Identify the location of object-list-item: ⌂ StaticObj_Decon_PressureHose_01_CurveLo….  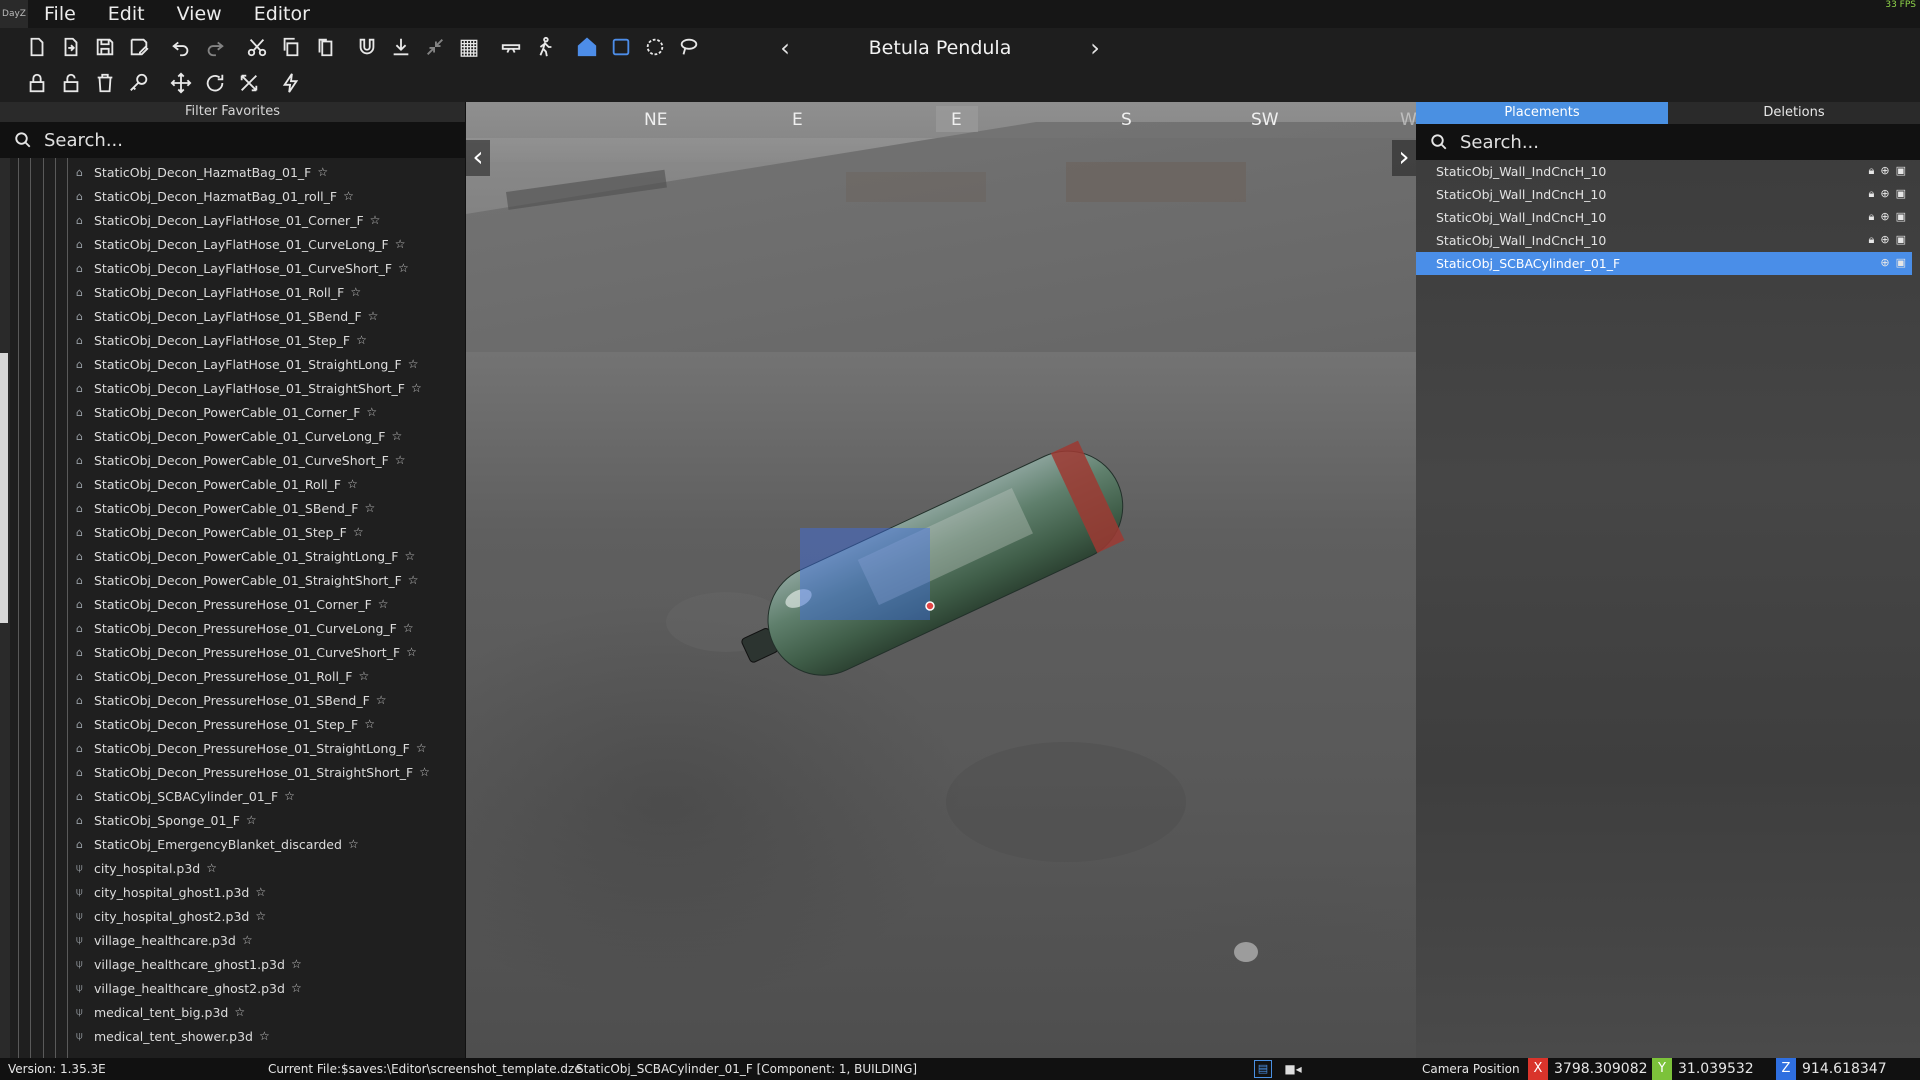
(245, 628).